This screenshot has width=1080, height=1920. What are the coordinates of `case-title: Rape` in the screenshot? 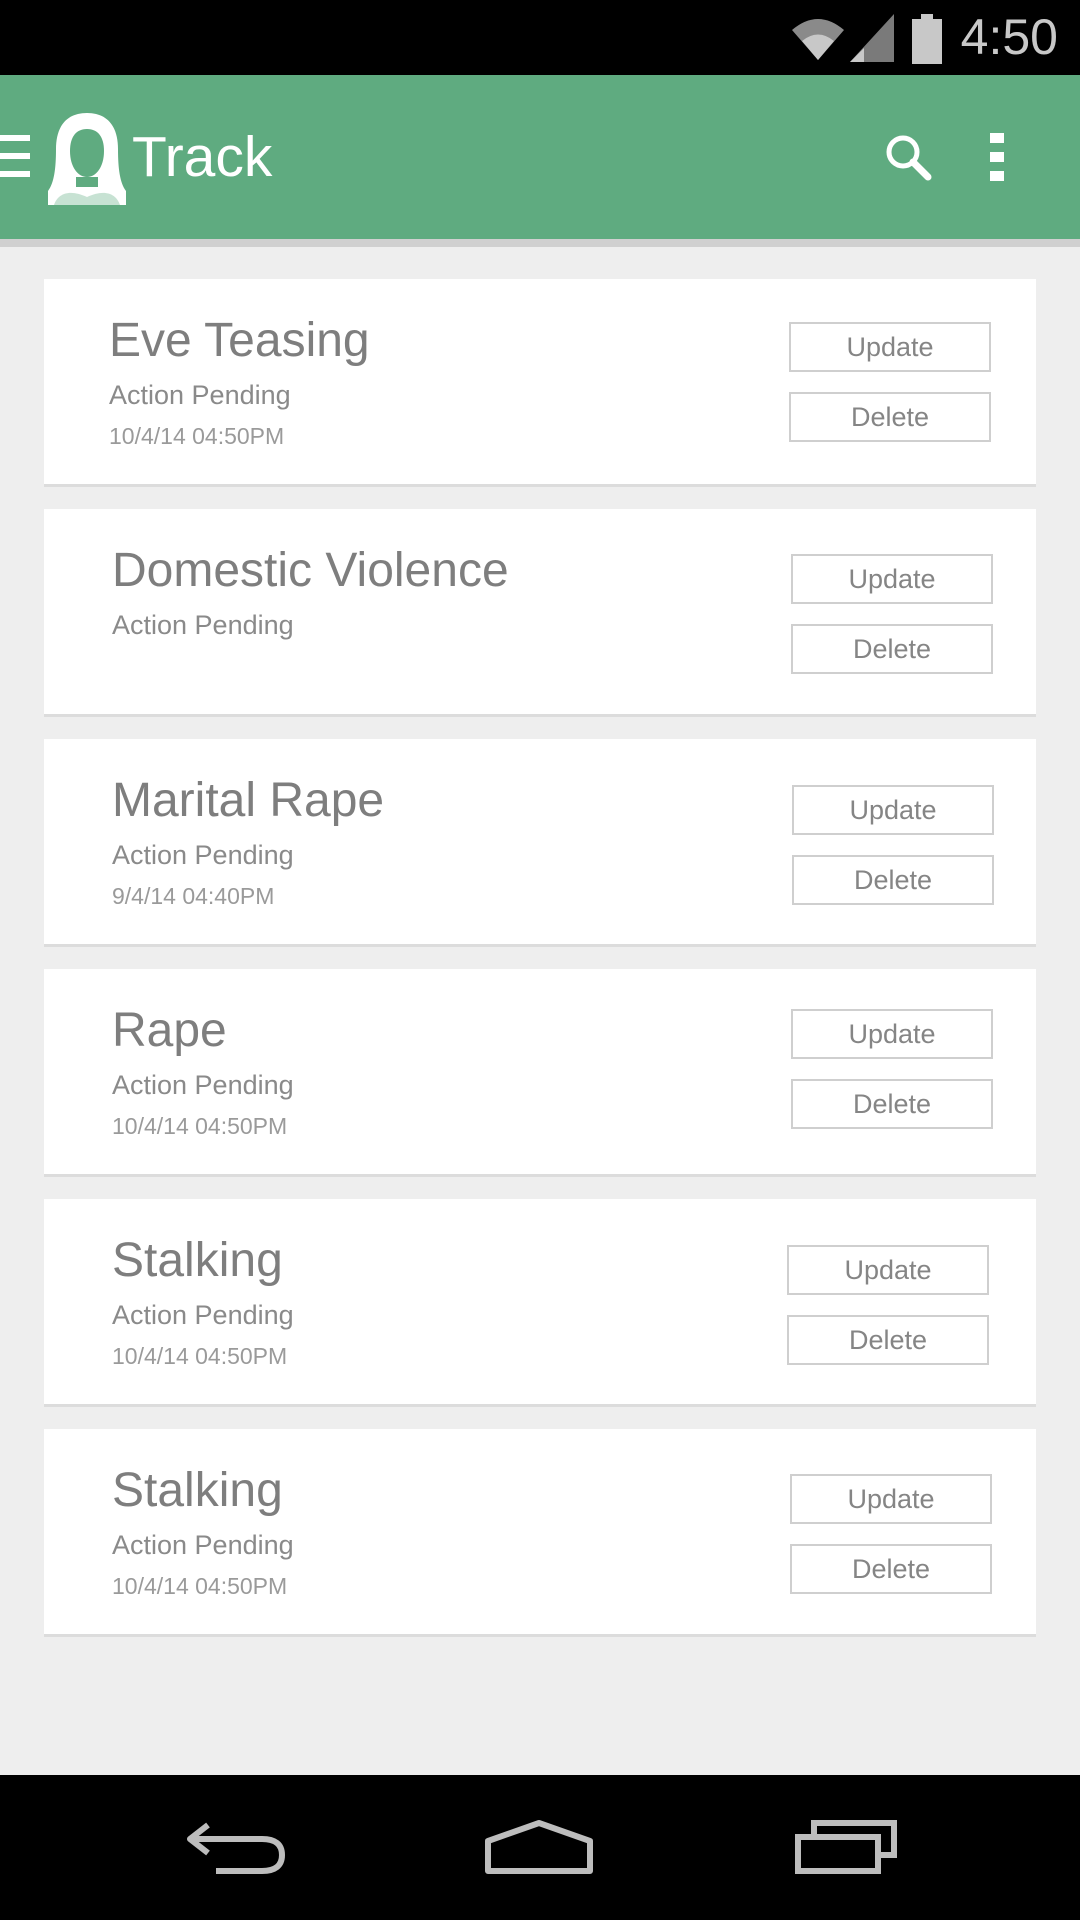 It's located at (169, 1030).